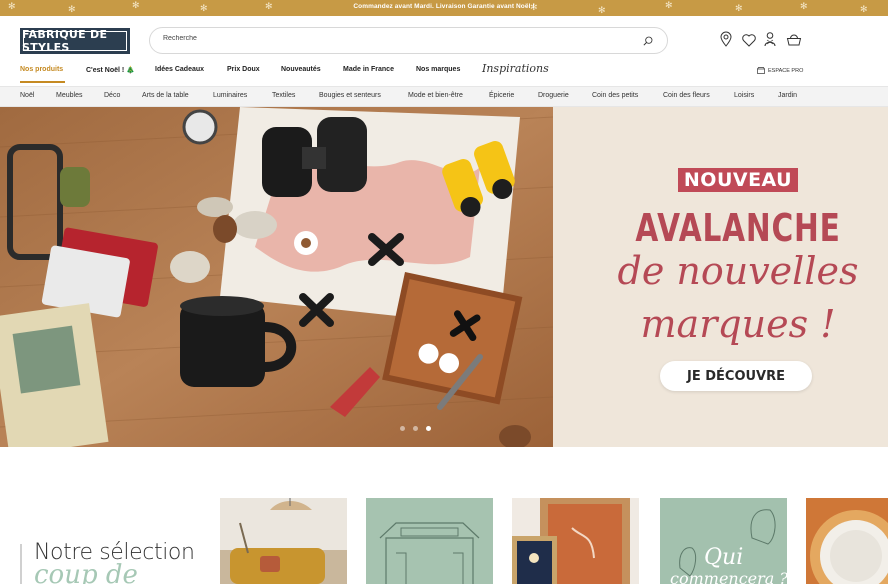  What do you see at coordinates (787, 95) in the screenshot?
I see `category-jardin: Jardin` at bounding box center [787, 95].